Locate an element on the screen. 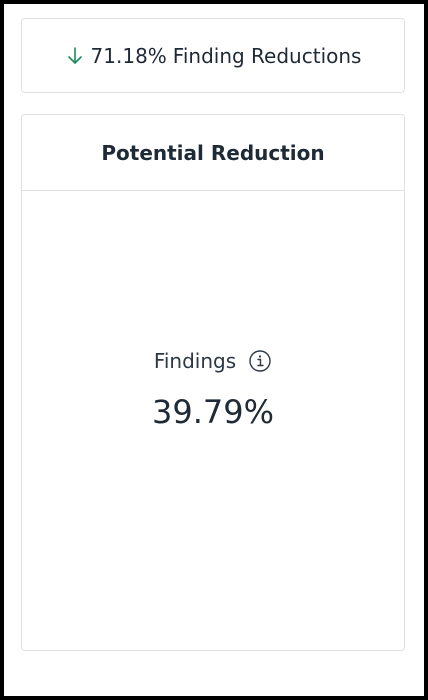 The image size is (428, 700). summary-label: Finding Reductions is located at coordinates (267, 55).